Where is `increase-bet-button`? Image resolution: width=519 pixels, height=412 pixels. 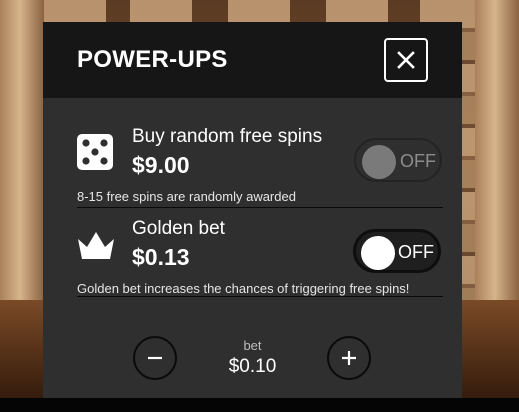 increase-bet-button is located at coordinates (349, 358).